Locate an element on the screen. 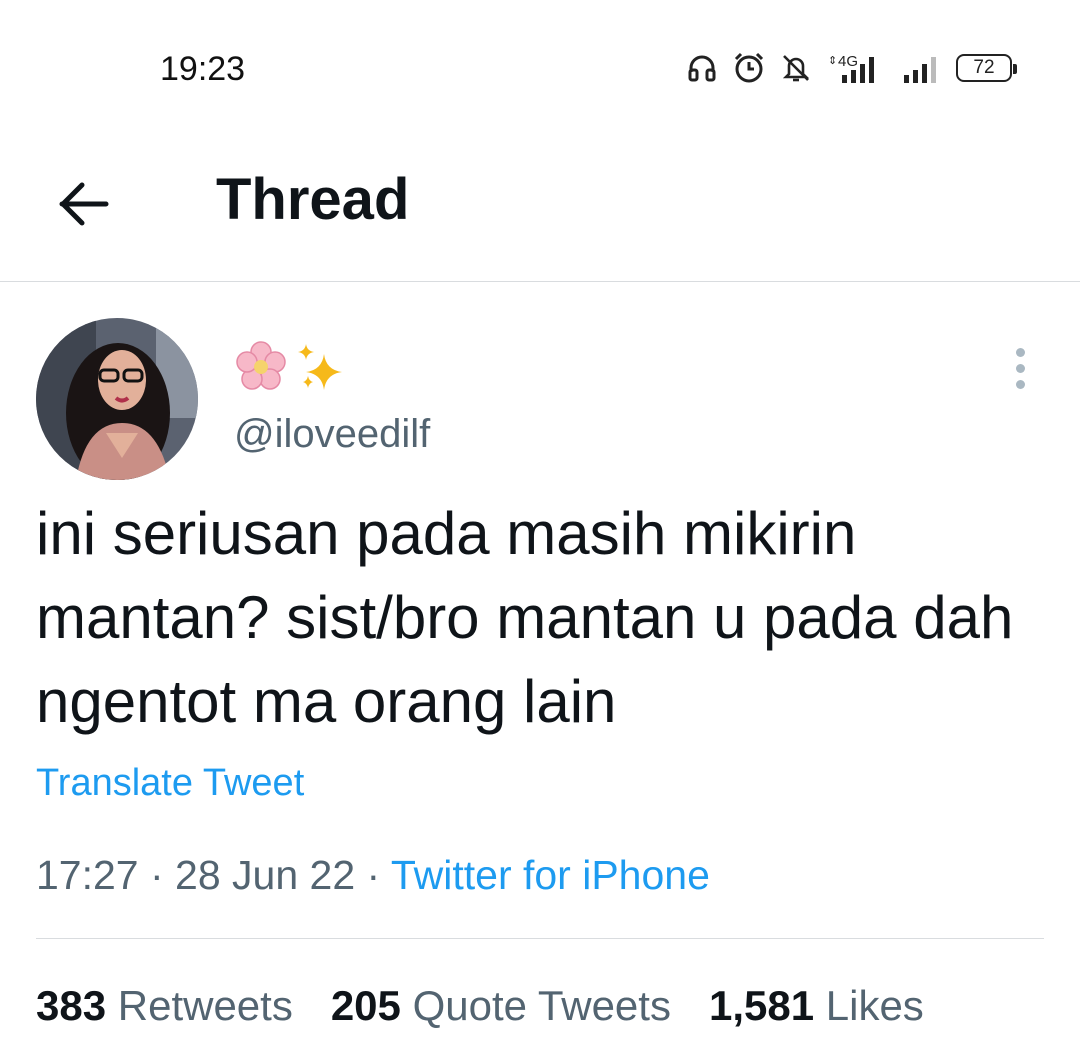  quote-tweets-label: Quote Tweets is located at coordinates (541, 1005).